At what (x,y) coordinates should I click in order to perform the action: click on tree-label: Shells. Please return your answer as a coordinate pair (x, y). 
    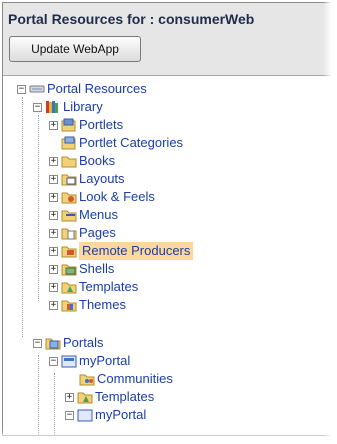
    Looking at the image, I should click on (97, 268).